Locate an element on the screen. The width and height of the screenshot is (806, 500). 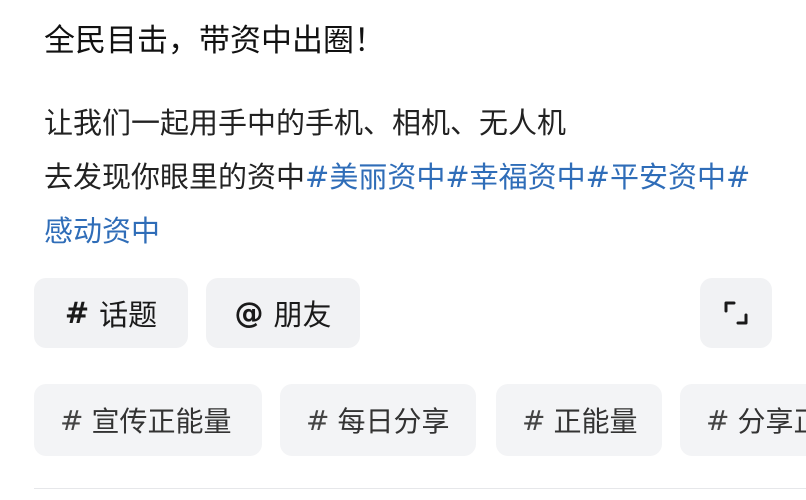
body-line-1: 让我们一起用手中的手机、相机、无人机 is located at coordinates (305, 123).